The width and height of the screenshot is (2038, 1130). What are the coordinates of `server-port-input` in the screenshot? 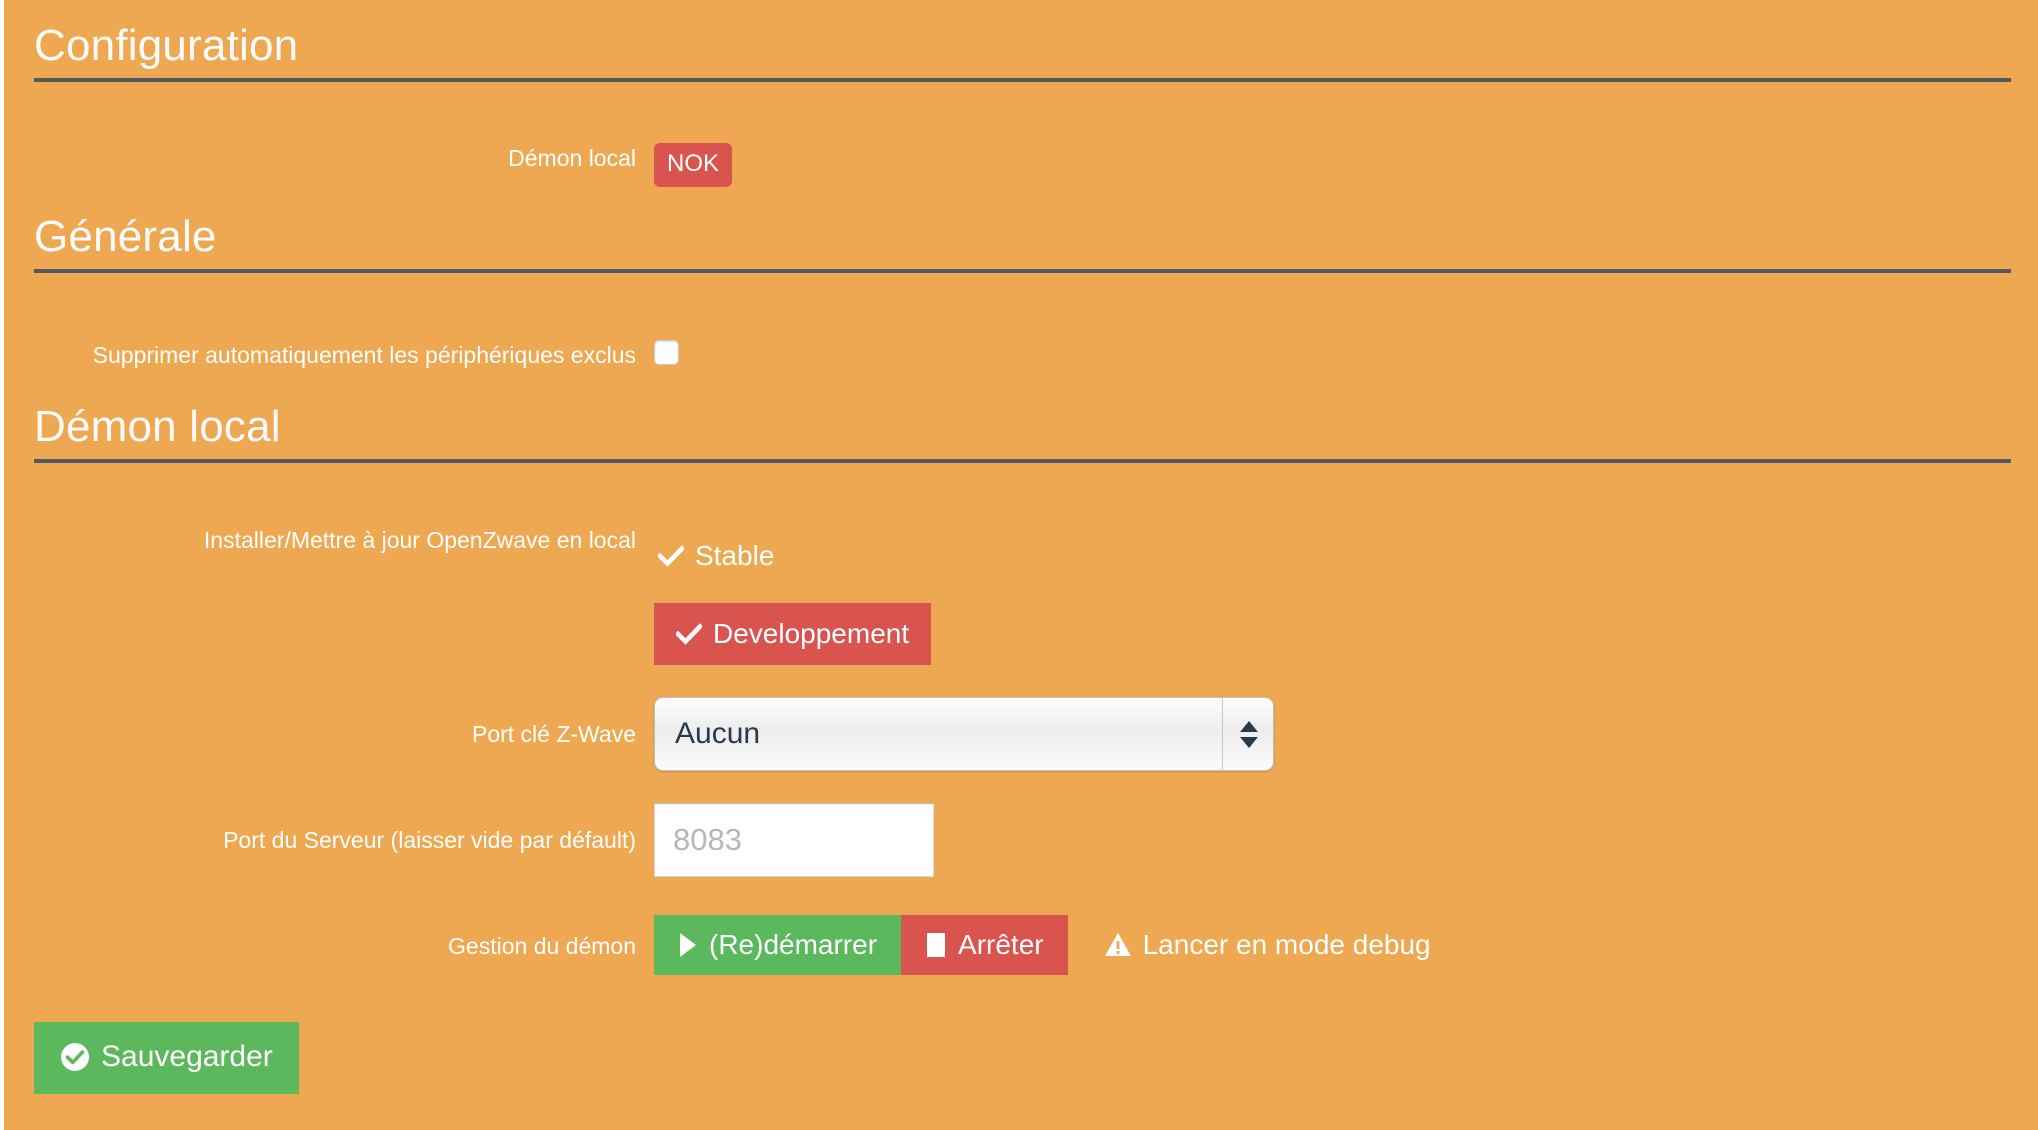 It's located at (794, 840).